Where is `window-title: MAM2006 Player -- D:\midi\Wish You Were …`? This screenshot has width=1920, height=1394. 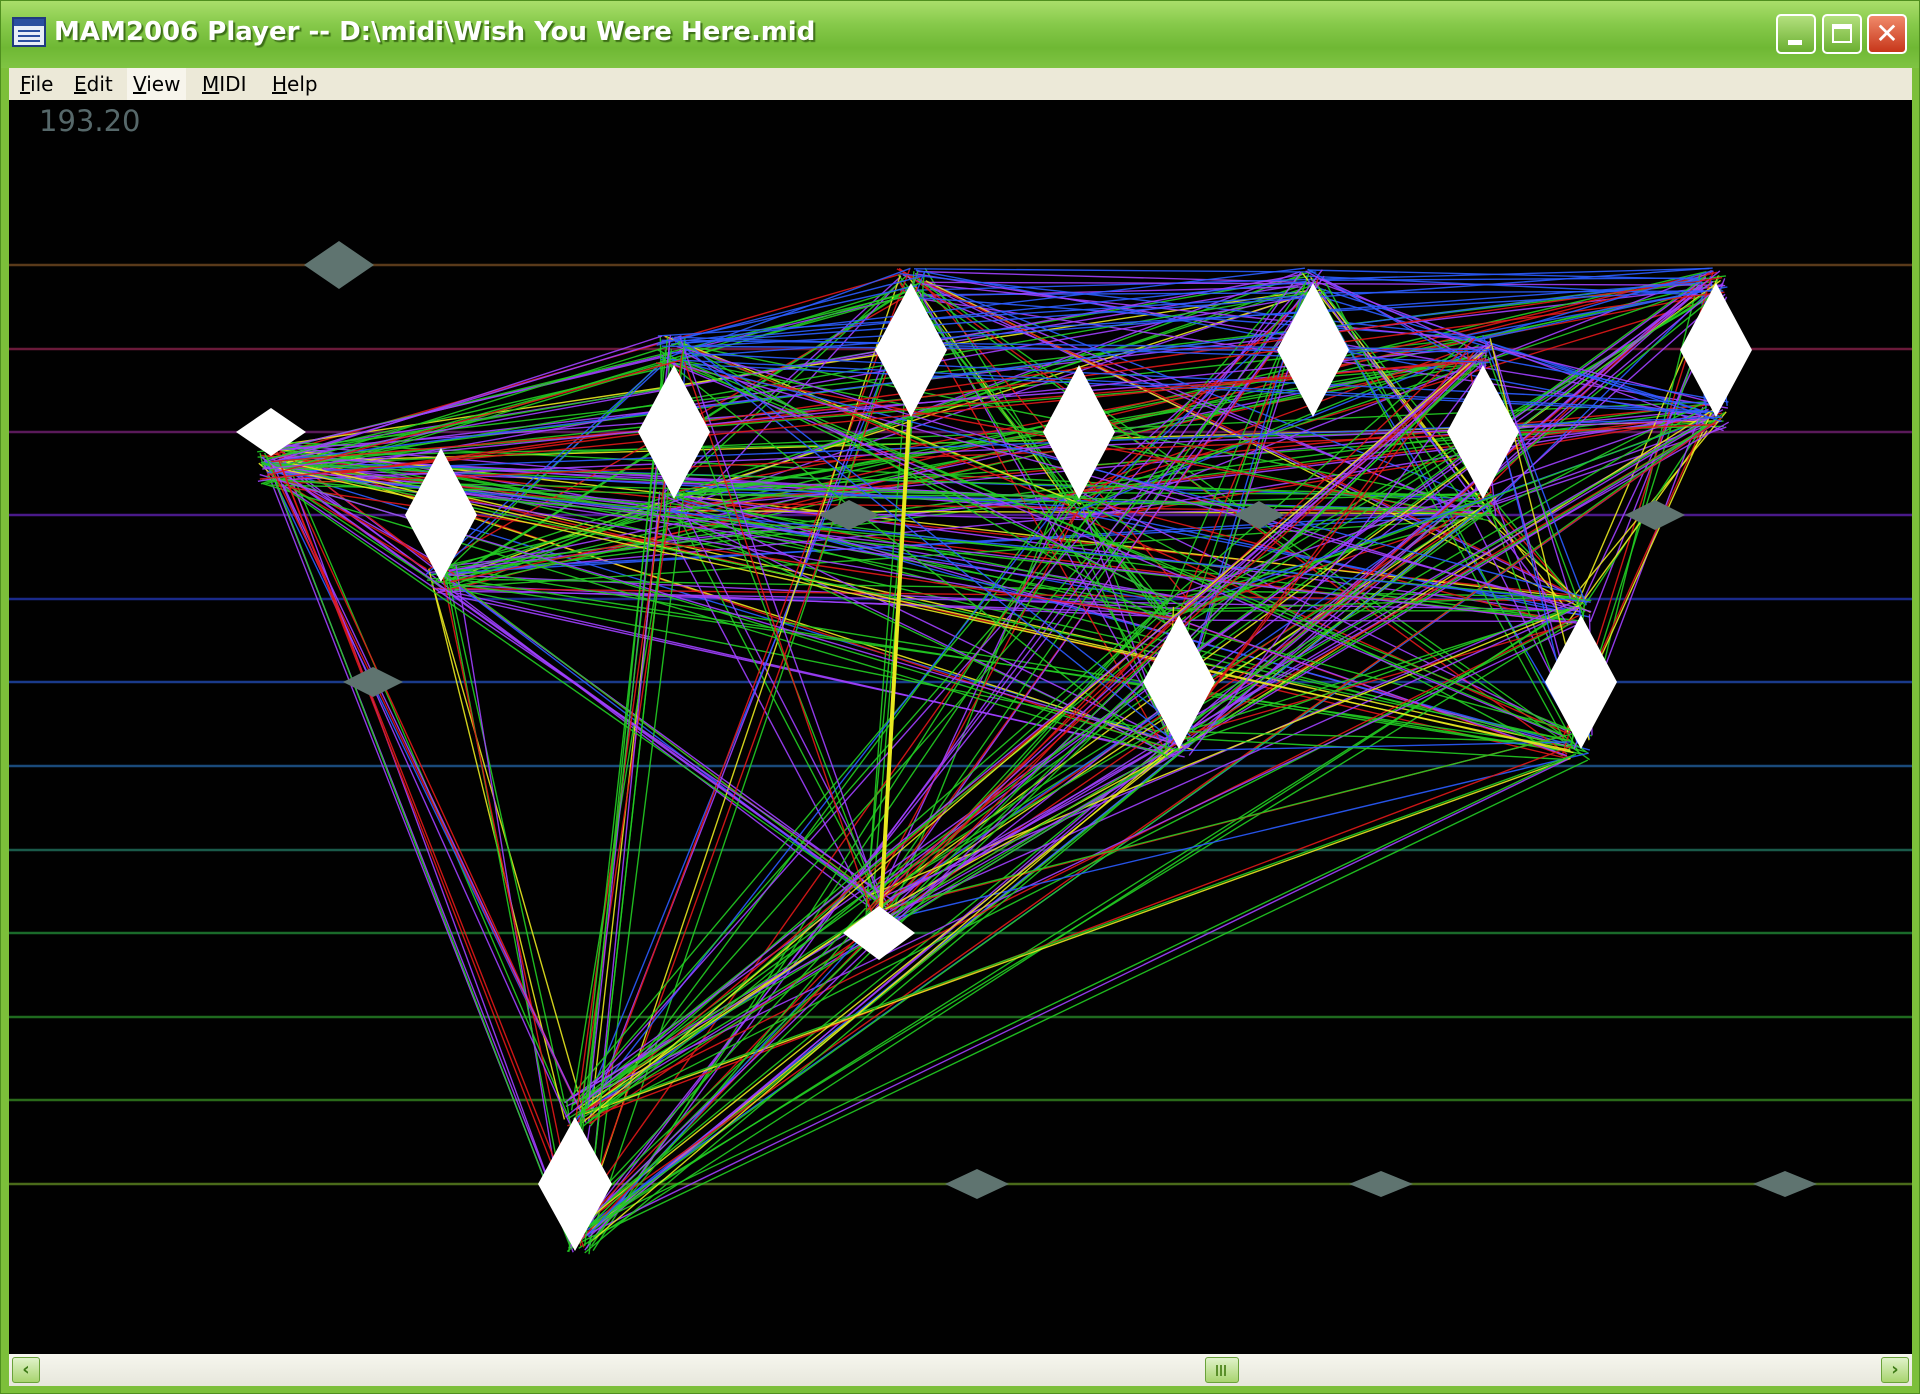 window-title: MAM2006 Player -- D:\midi\Wish You Were … is located at coordinates (435, 32).